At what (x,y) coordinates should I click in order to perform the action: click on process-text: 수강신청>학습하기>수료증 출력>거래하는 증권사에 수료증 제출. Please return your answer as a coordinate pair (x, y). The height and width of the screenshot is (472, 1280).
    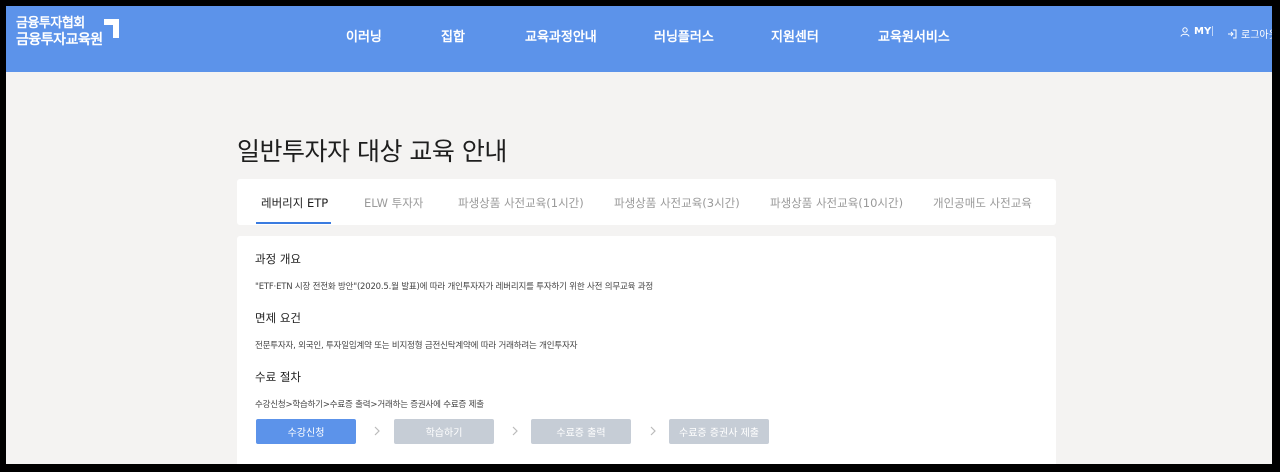
    Looking at the image, I should click on (369, 405).